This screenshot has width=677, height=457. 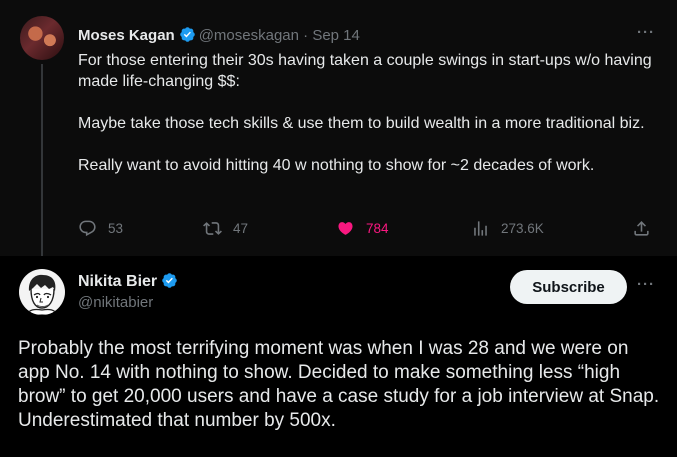 What do you see at coordinates (641, 228) in the screenshot?
I see `share-icon` at bounding box center [641, 228].